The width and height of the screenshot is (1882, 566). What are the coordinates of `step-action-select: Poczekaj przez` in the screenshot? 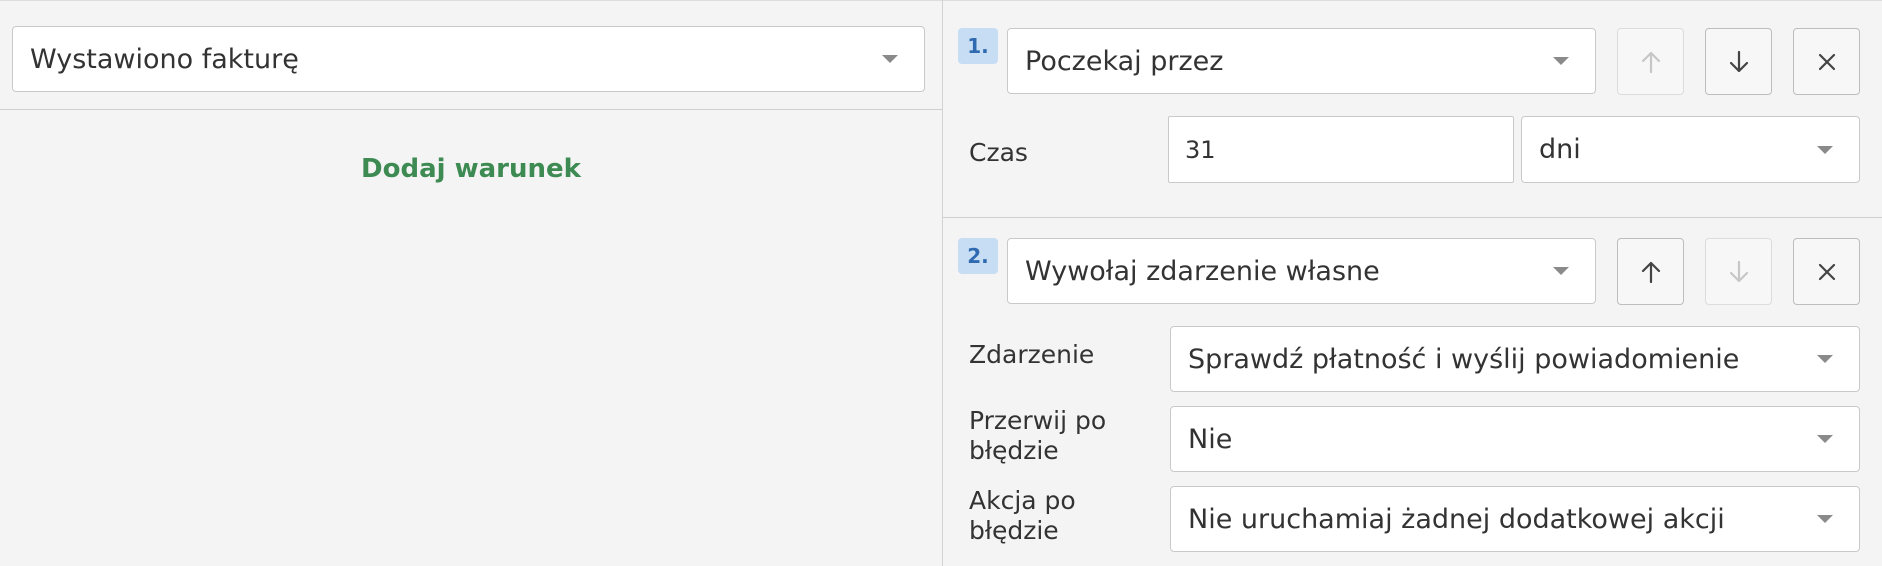 It's located at (1301, 61).